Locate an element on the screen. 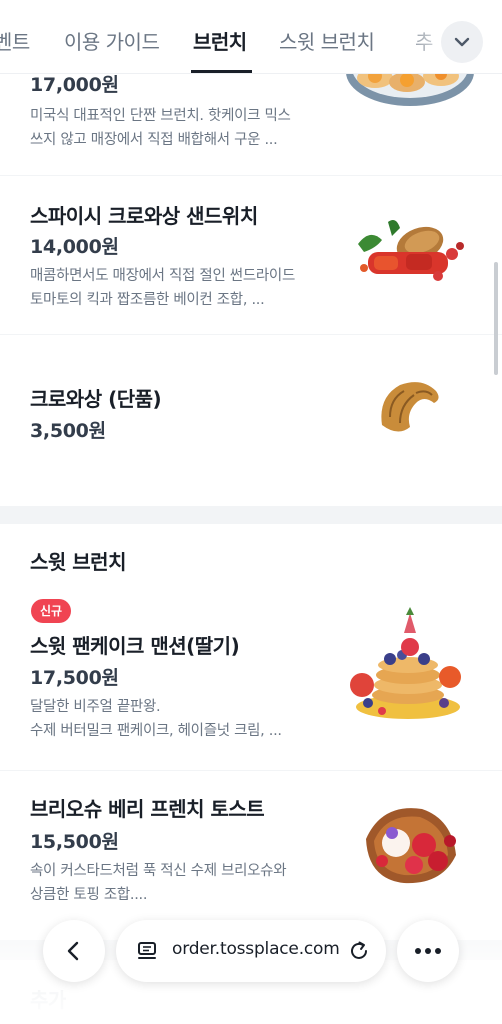  item-price: 17,000원 is located at coordinates (74, 85).